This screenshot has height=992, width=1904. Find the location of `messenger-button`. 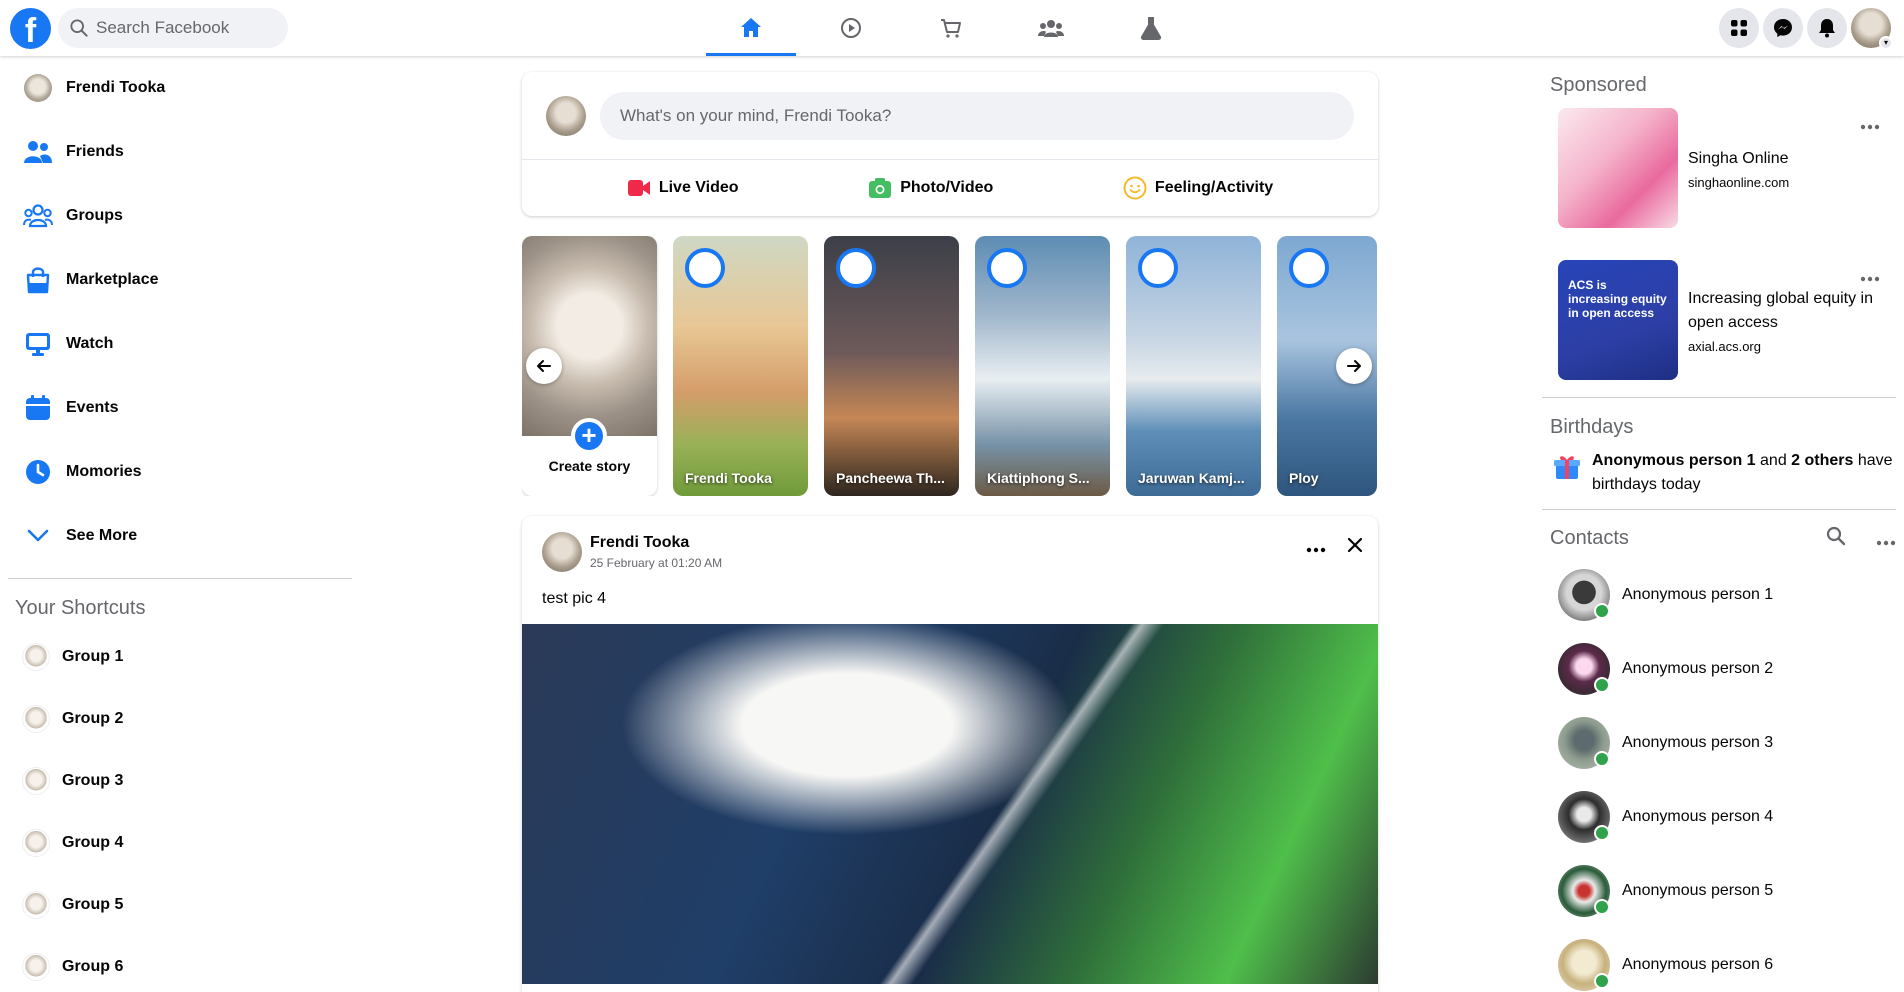

messenger-button is located at coordinates (1783, 28).